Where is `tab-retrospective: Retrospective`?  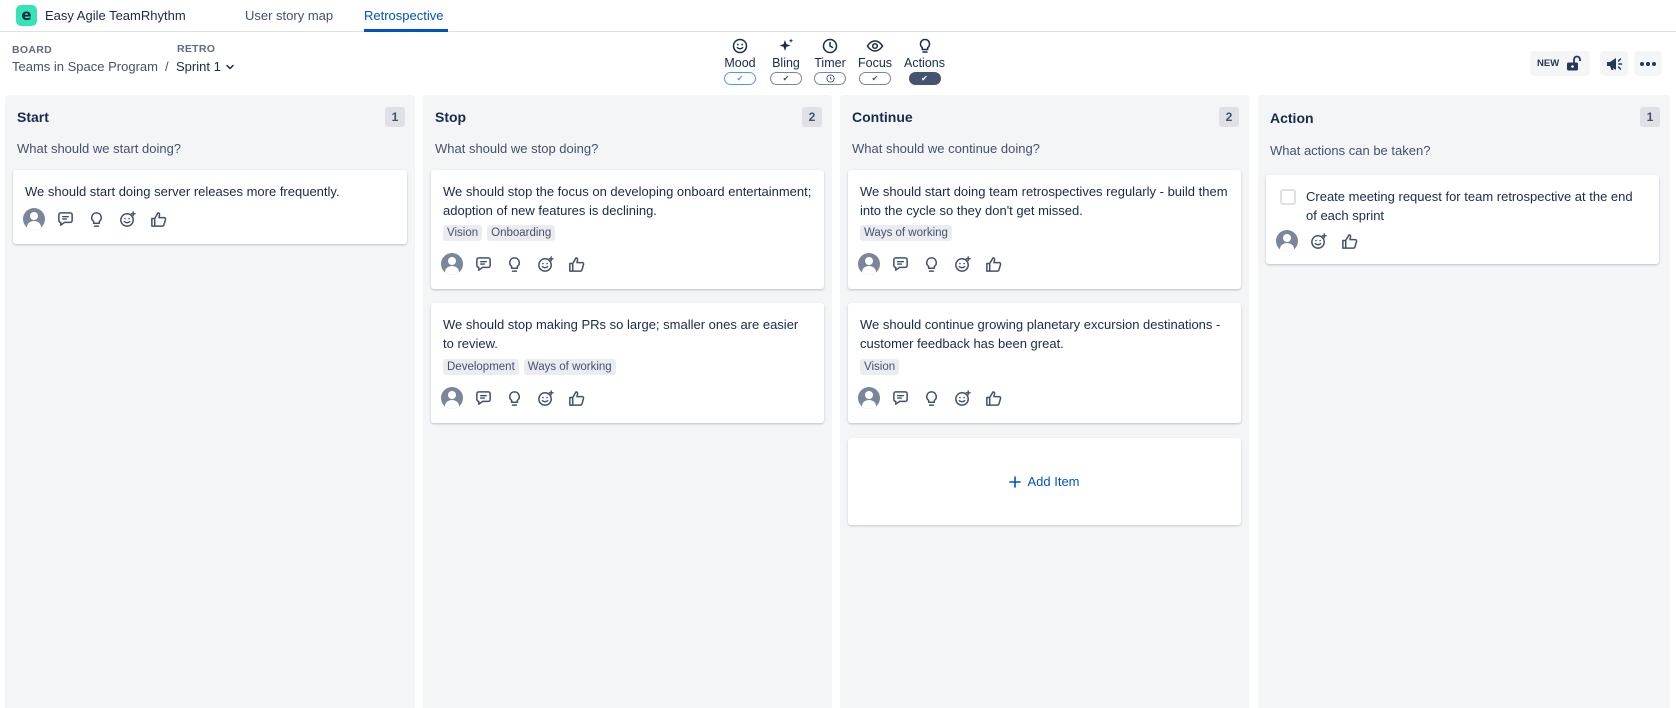
tab-retrospective: Retrospective is located at coordinates (403, 15).